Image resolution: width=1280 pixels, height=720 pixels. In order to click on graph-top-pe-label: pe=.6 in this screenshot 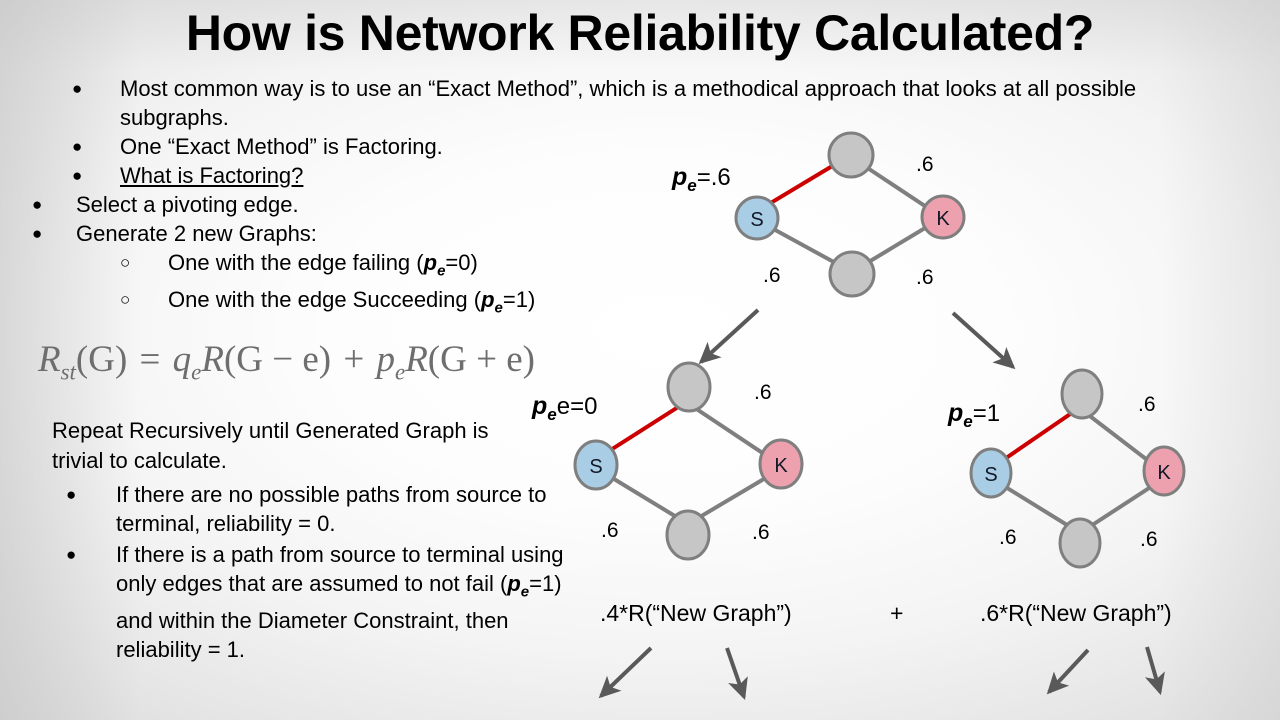, I will do `click(701, 179)`.